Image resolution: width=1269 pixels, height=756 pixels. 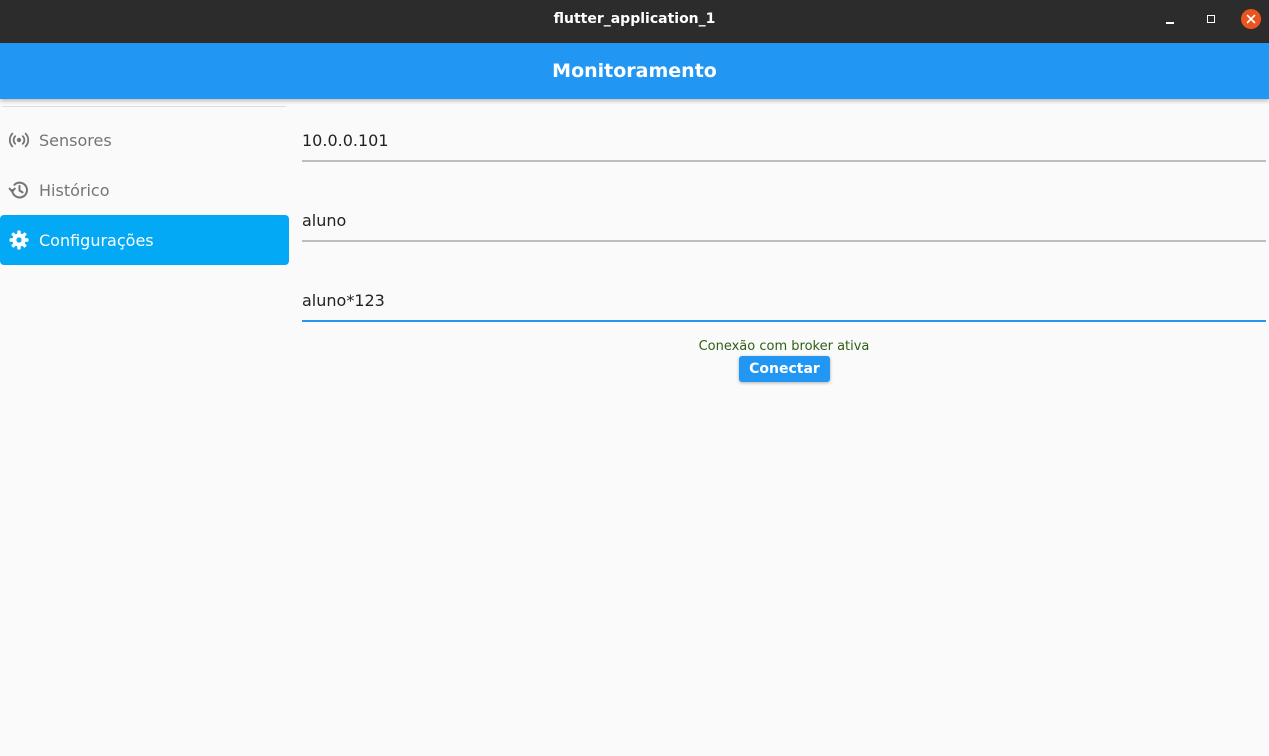 What do you see at coordinates (784, 346) in the screenshot?
I see `connection-status-text: Conexão com broker ativa` at bounding box center [784, 346].